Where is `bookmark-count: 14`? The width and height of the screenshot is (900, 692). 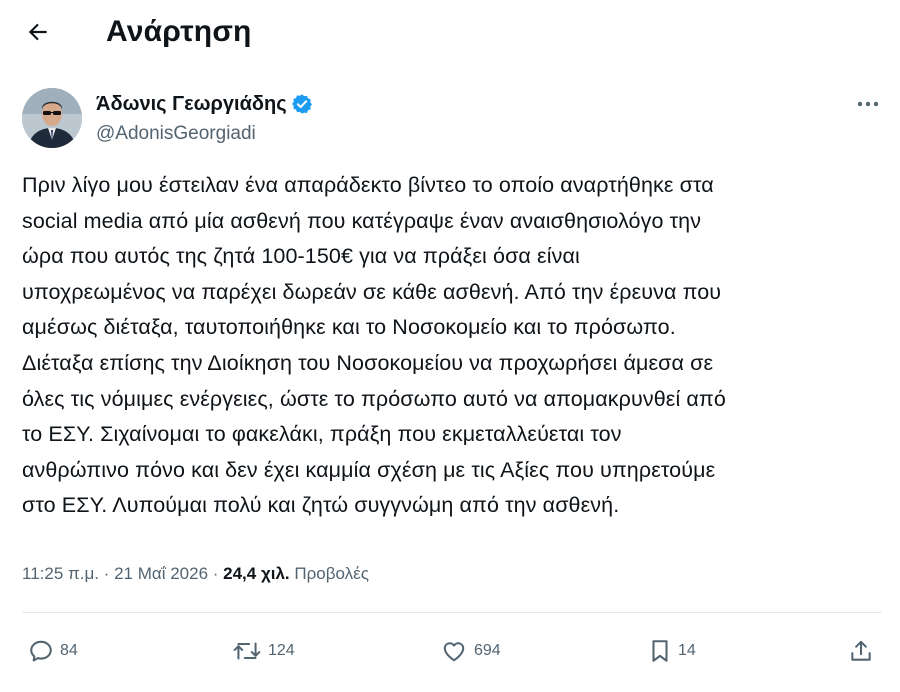 bookmark-count: 14 is located at coordinates (687, 650).